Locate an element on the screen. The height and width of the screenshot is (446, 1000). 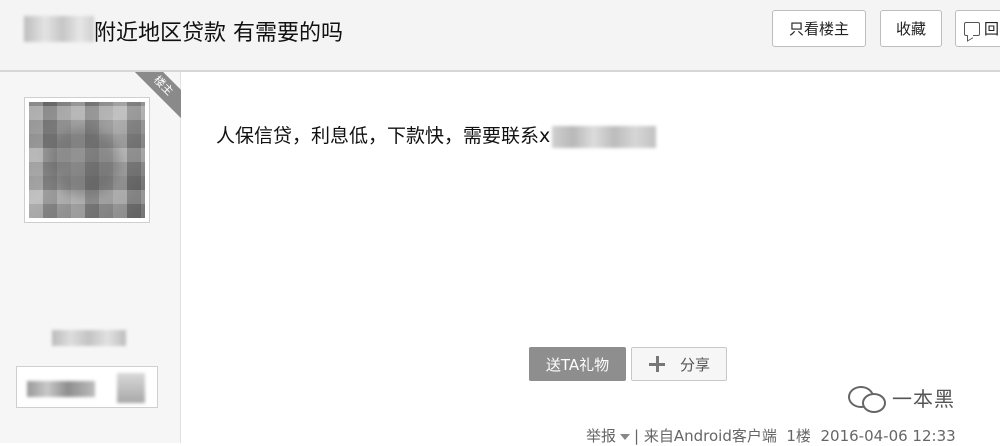
post-content: 人保信贷，利息低，下款快，需要联系x is located at coordinates (436, 134).